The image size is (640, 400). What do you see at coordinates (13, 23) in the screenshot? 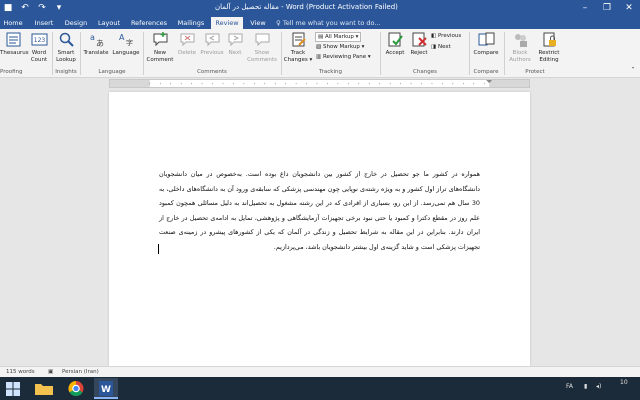
I see `tab-home: Home` at bounding box center [13, 23].